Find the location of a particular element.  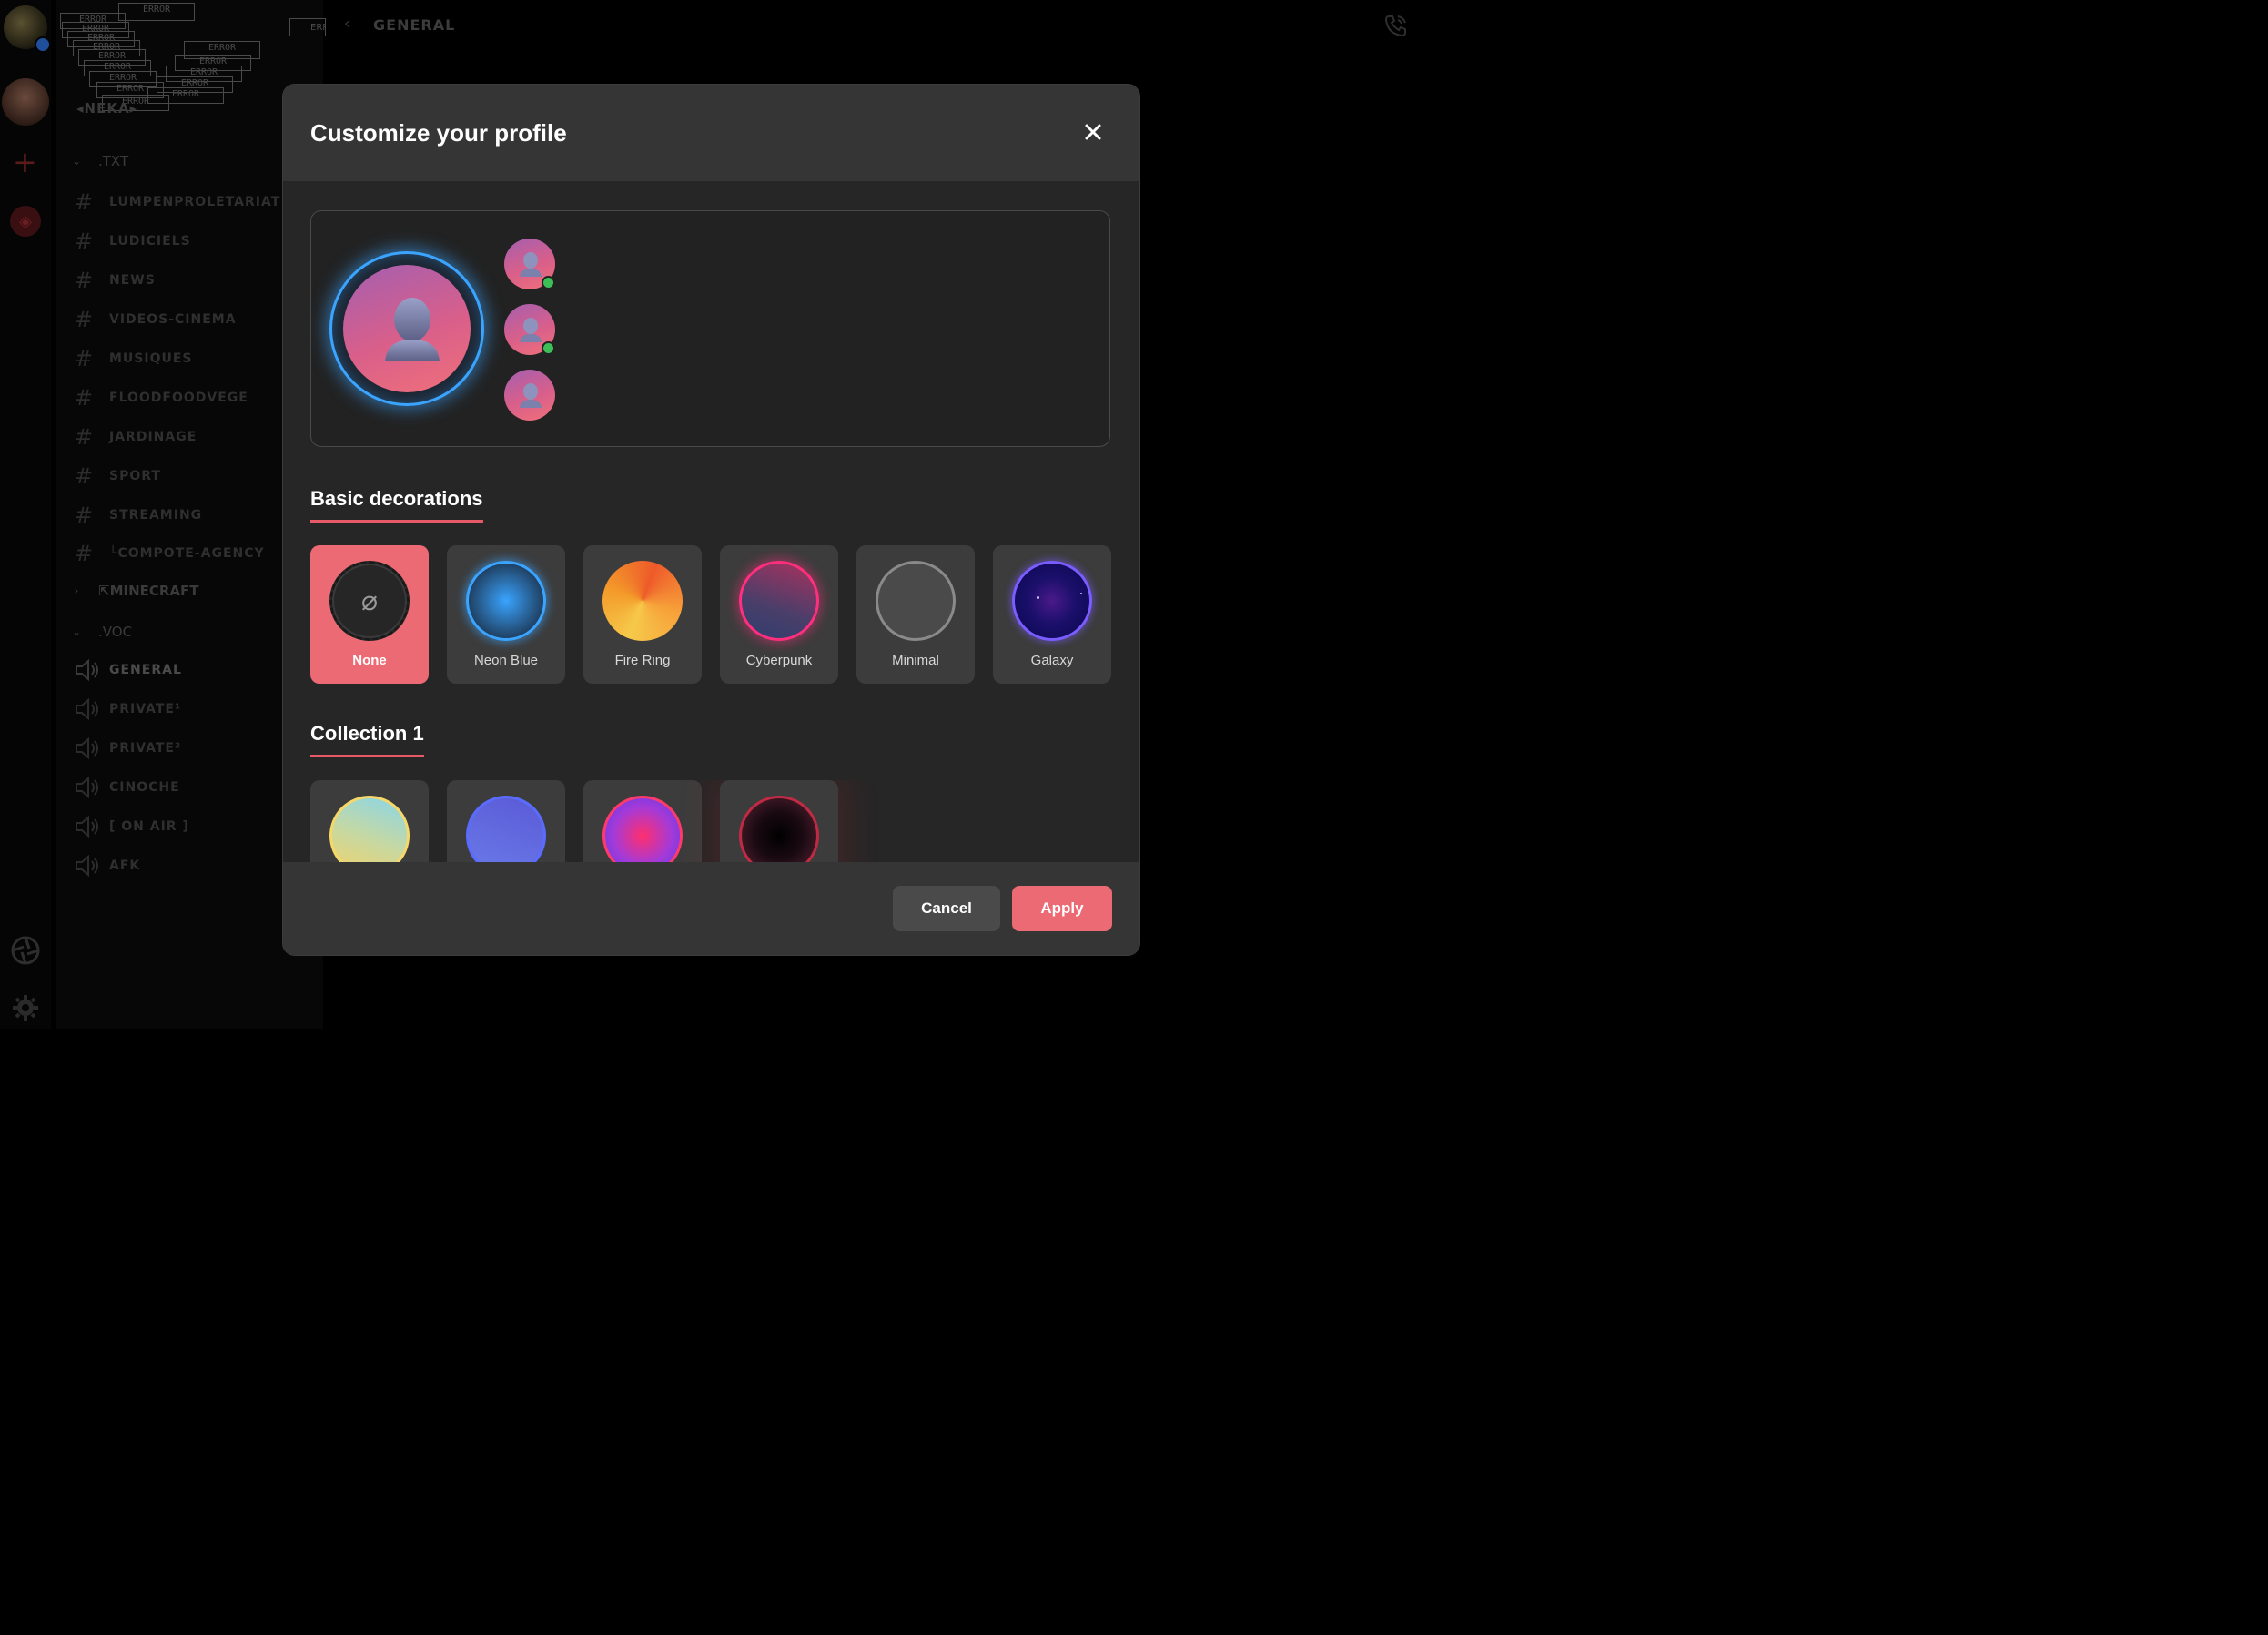

avatar-large is located at coordinates (407, 328).